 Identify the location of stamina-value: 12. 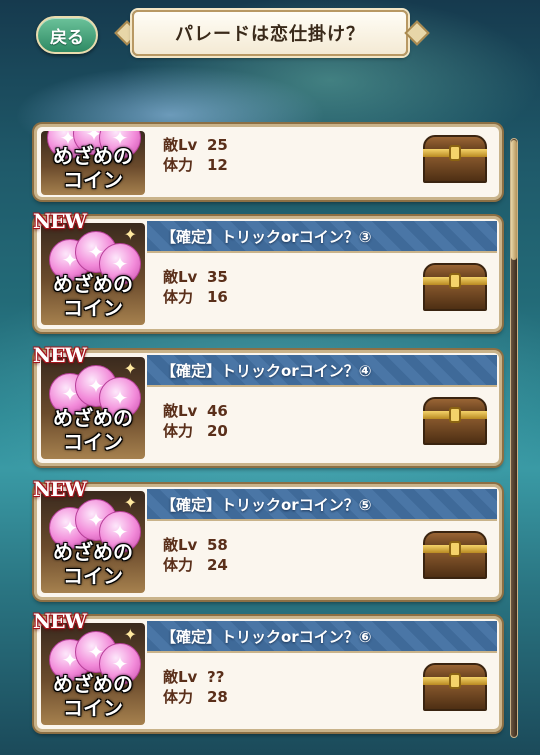
(217, 165).